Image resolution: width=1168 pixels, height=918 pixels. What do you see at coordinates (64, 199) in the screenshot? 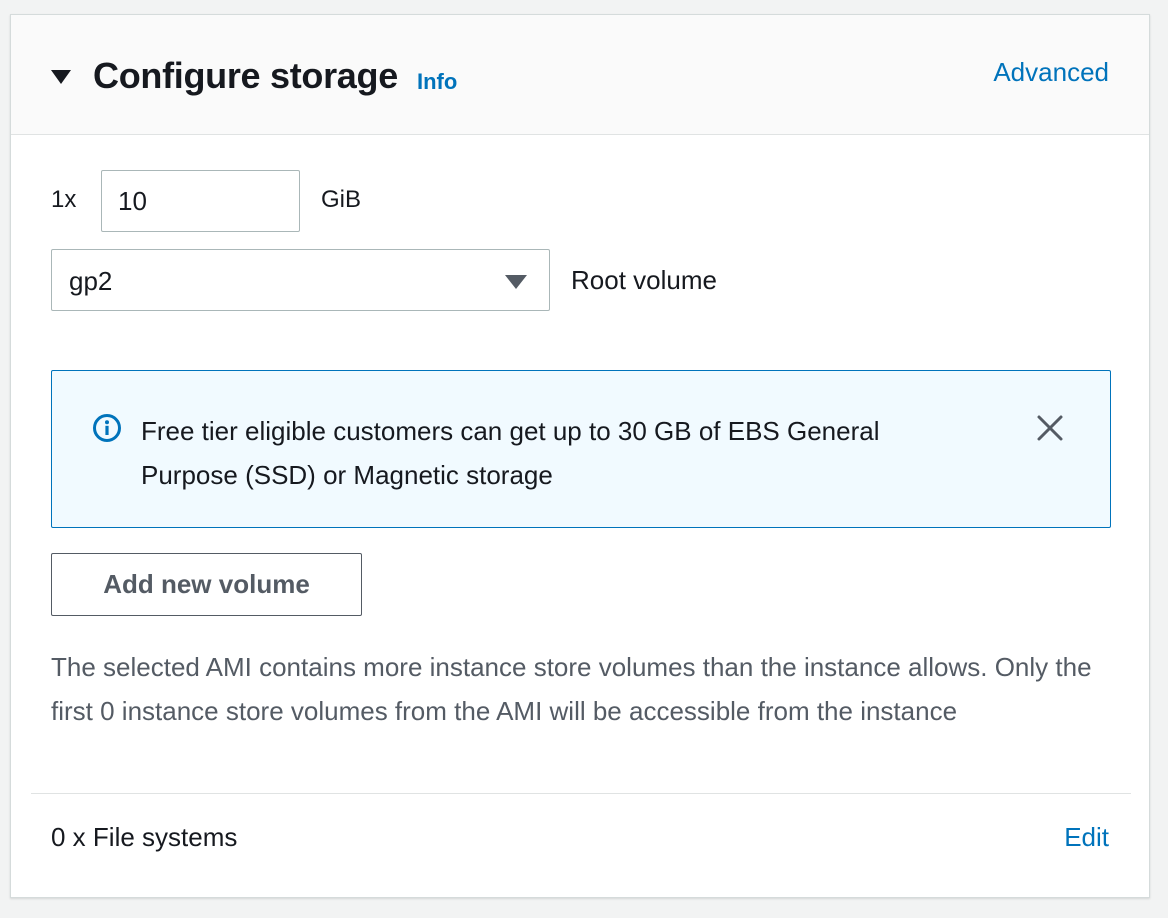
I see `volume-quantity-label: 1x` at bounding box center [64, 199].